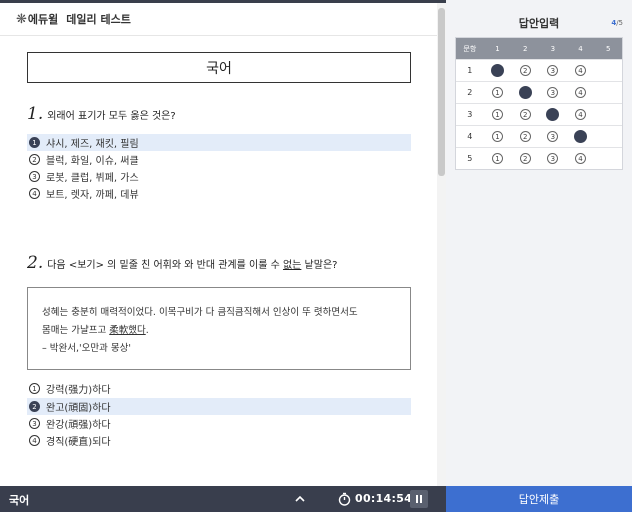  I want to click on header-question: 문항, so click(470, 48).